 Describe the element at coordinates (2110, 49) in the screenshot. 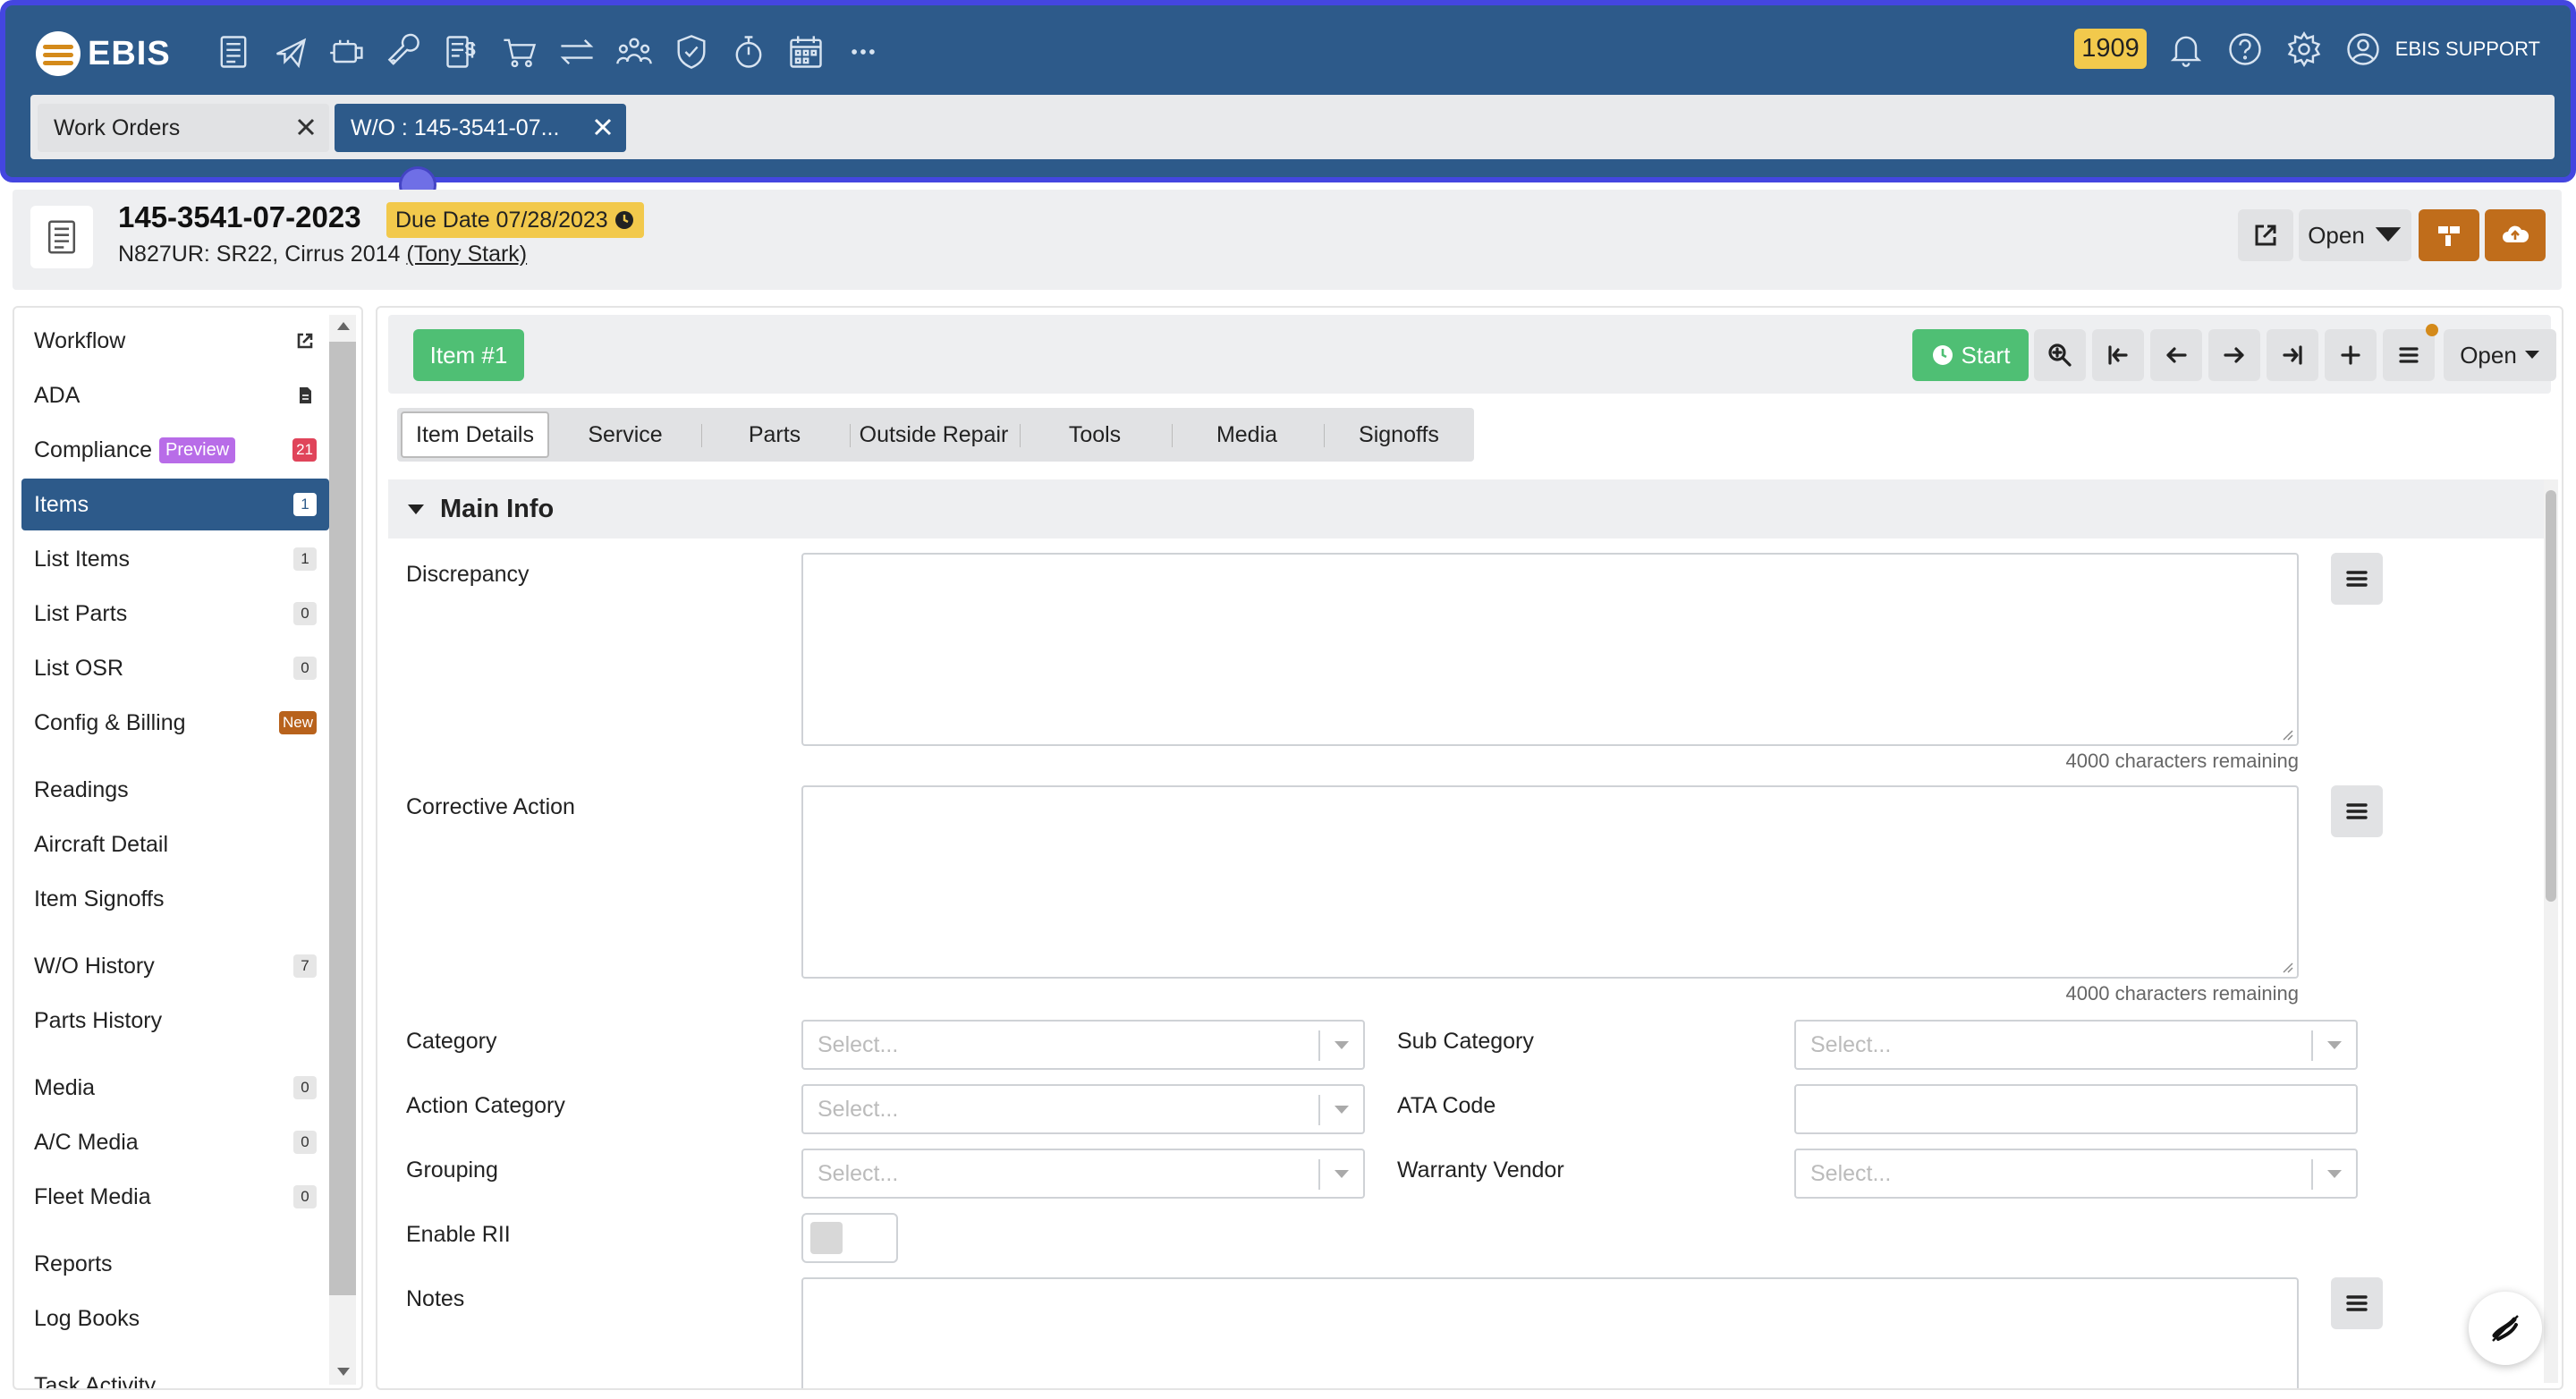

I see `notification-count-badge: 1909` at that location.